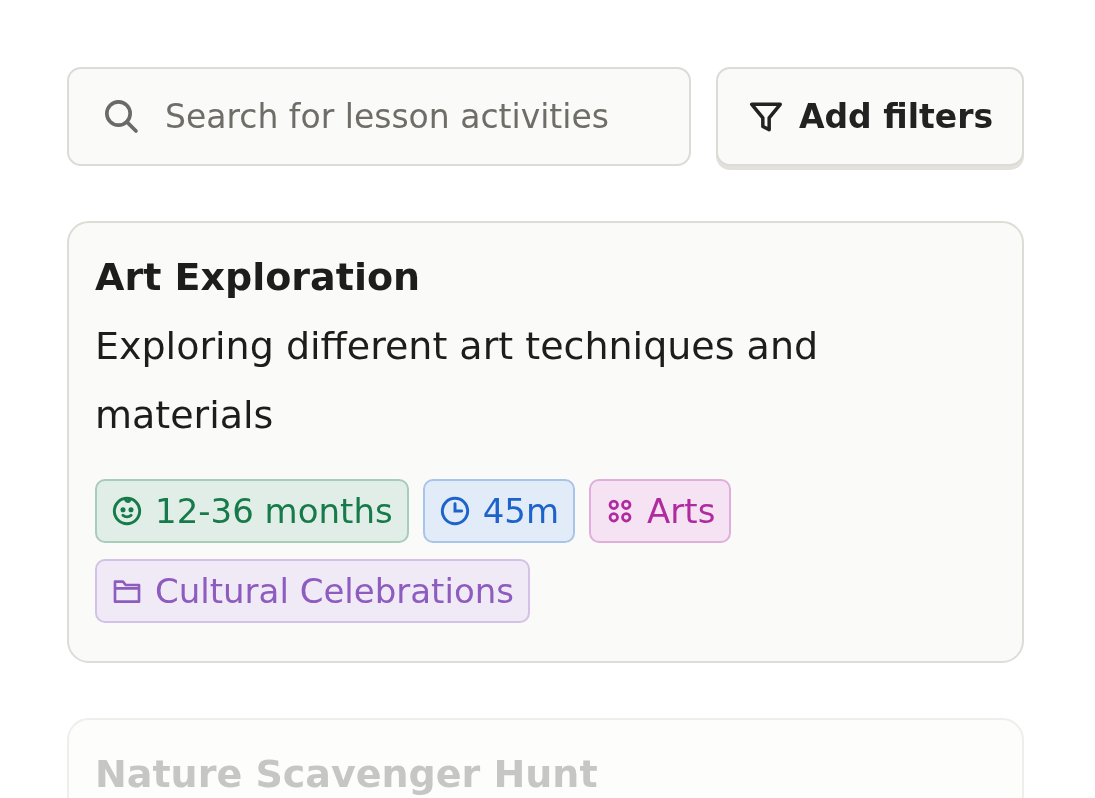  What do you see at coordinates (312, 591) in the screenshot?
I see `theme-tag: Cultural Celebrations` at bounding box center [312, 591].